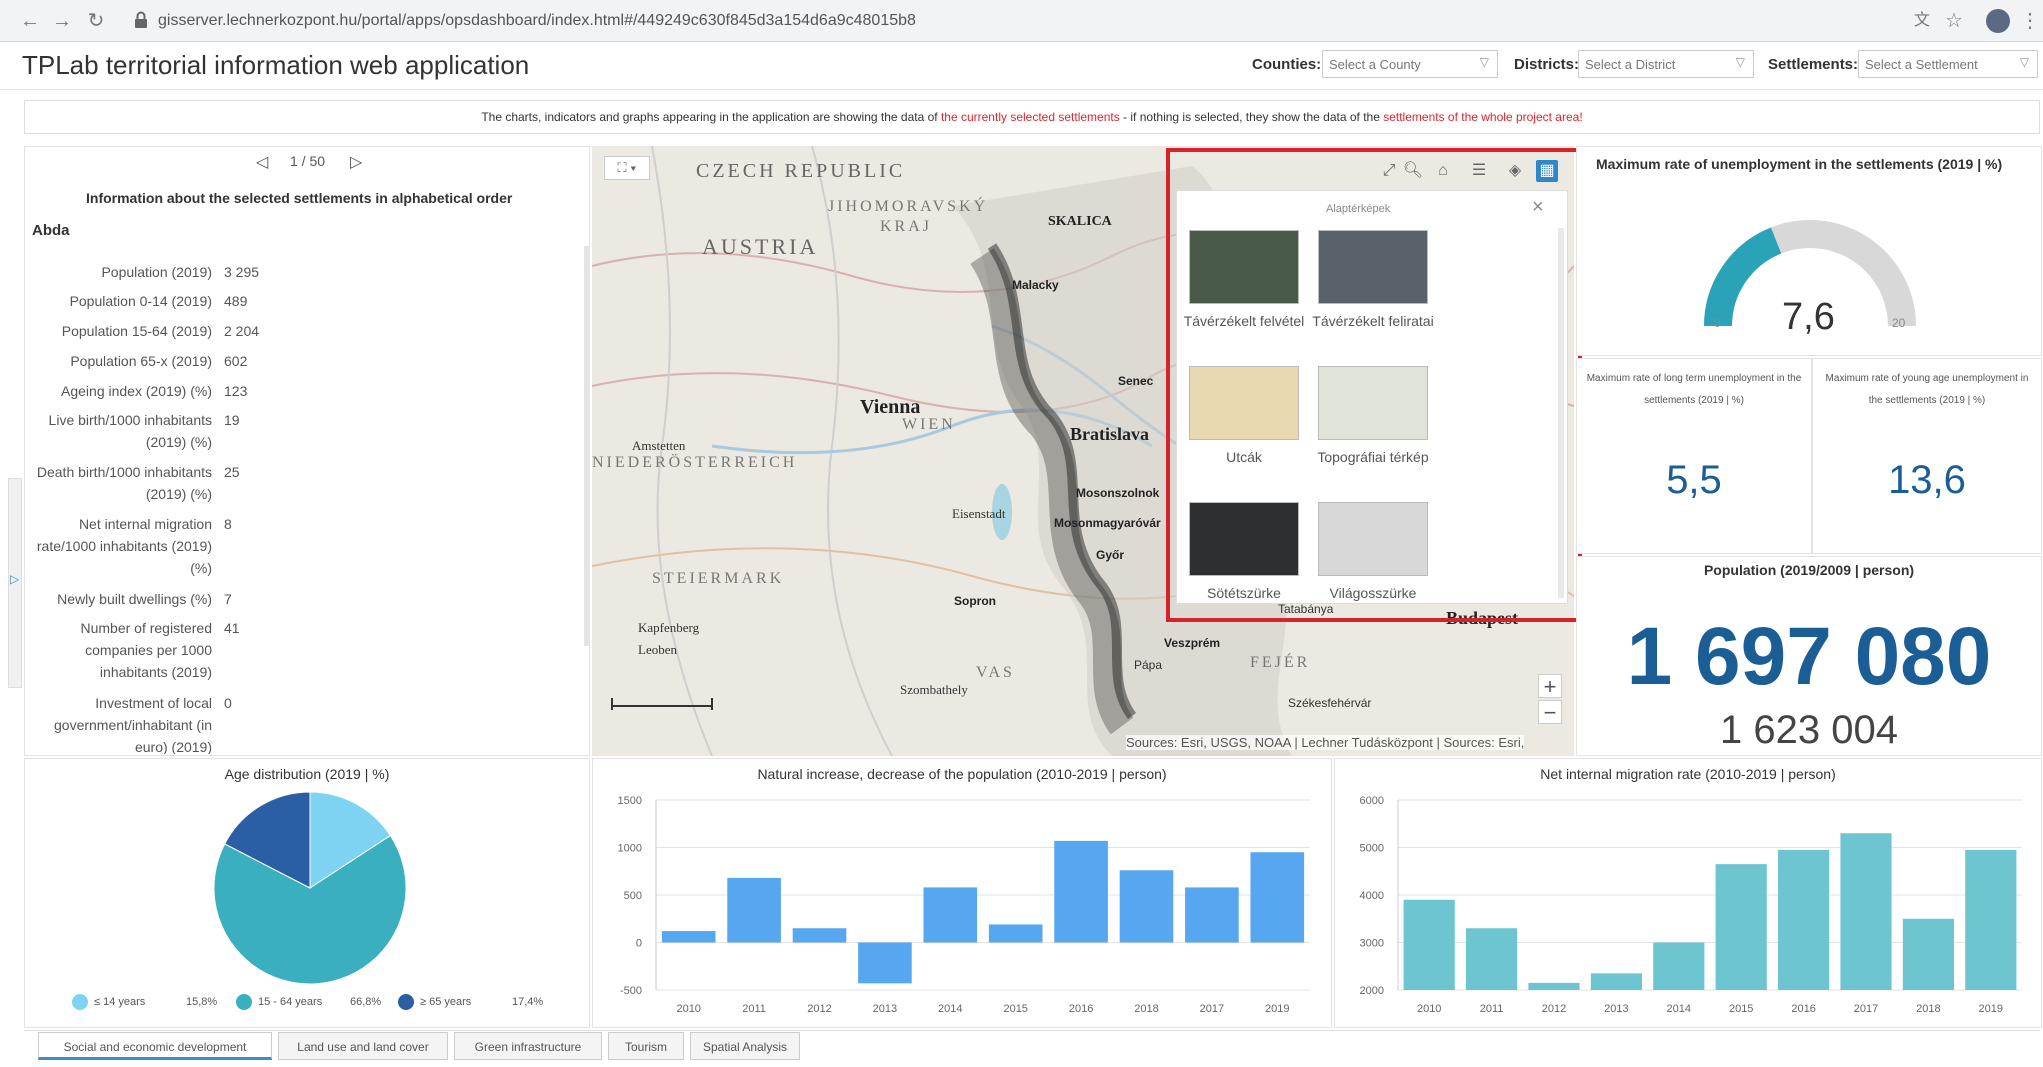  What do you see at coordinates (236, 361) in the screenshot?
I see `stat-value: 602` at bounding box center [236, 361].